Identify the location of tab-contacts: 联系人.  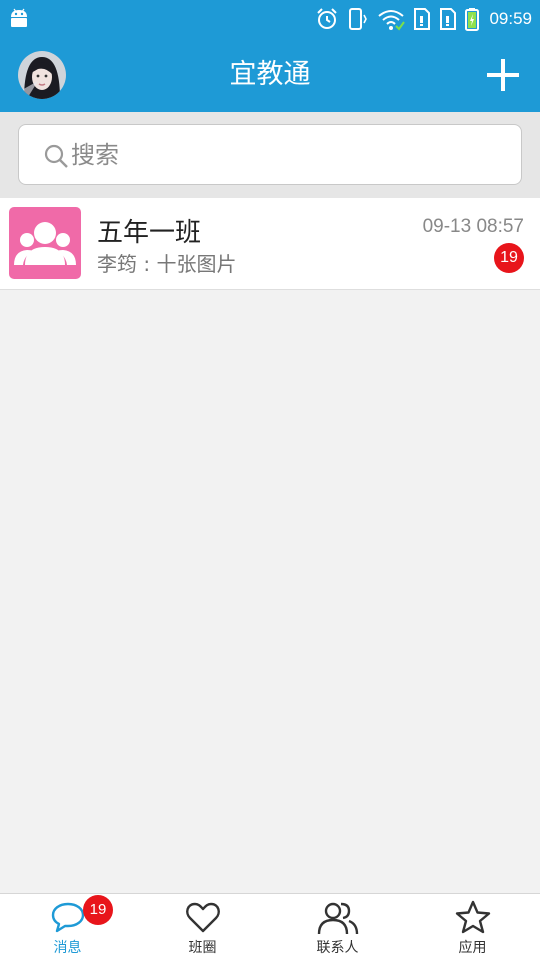
(337, 927).